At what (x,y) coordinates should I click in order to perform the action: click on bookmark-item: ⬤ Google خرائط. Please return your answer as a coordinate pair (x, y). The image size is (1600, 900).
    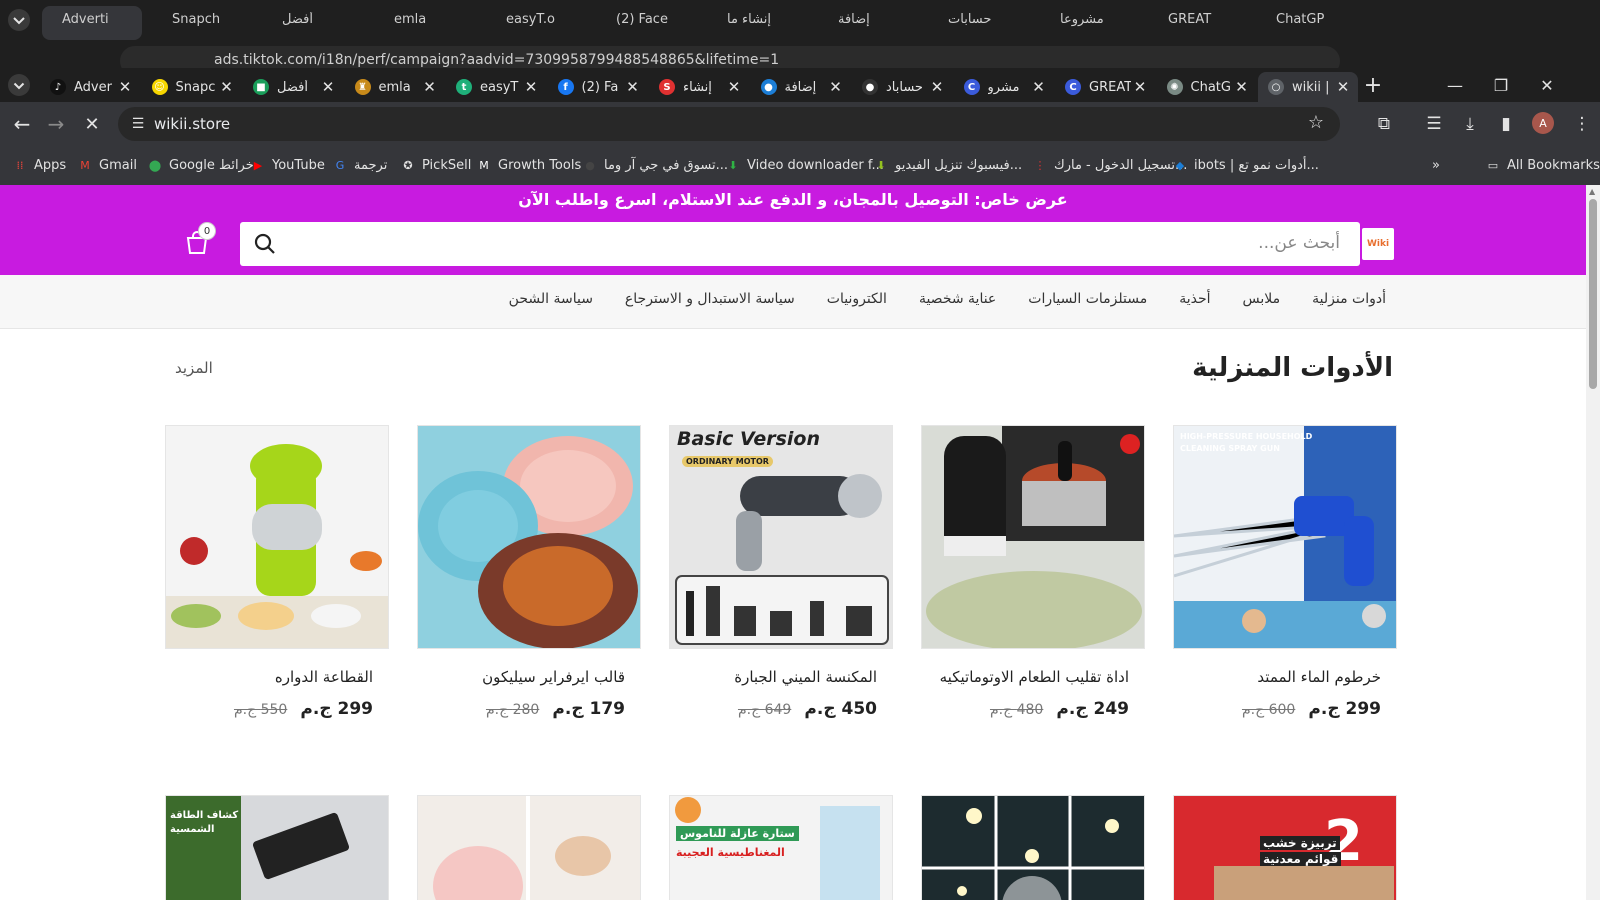
    Looking at the image, I should click on (200, 165).